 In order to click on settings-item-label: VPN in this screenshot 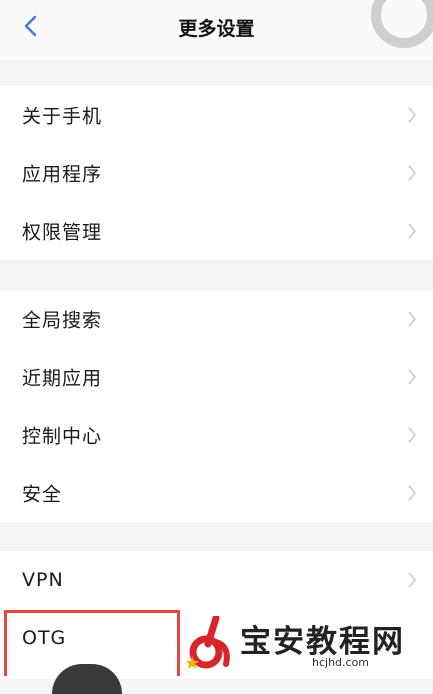, I will do `click(43, 580)`.